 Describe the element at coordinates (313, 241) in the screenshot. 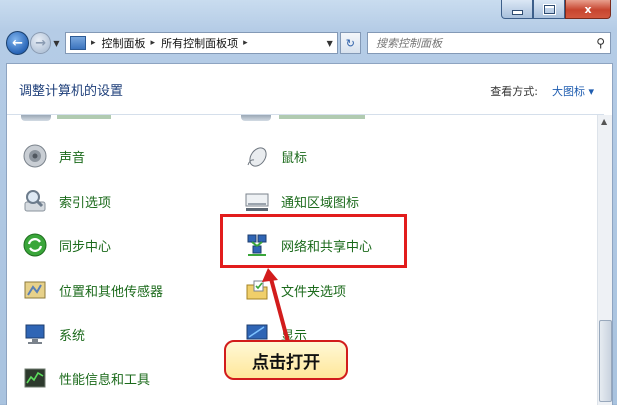

I see `network-sharing-highlight-box` at that location.